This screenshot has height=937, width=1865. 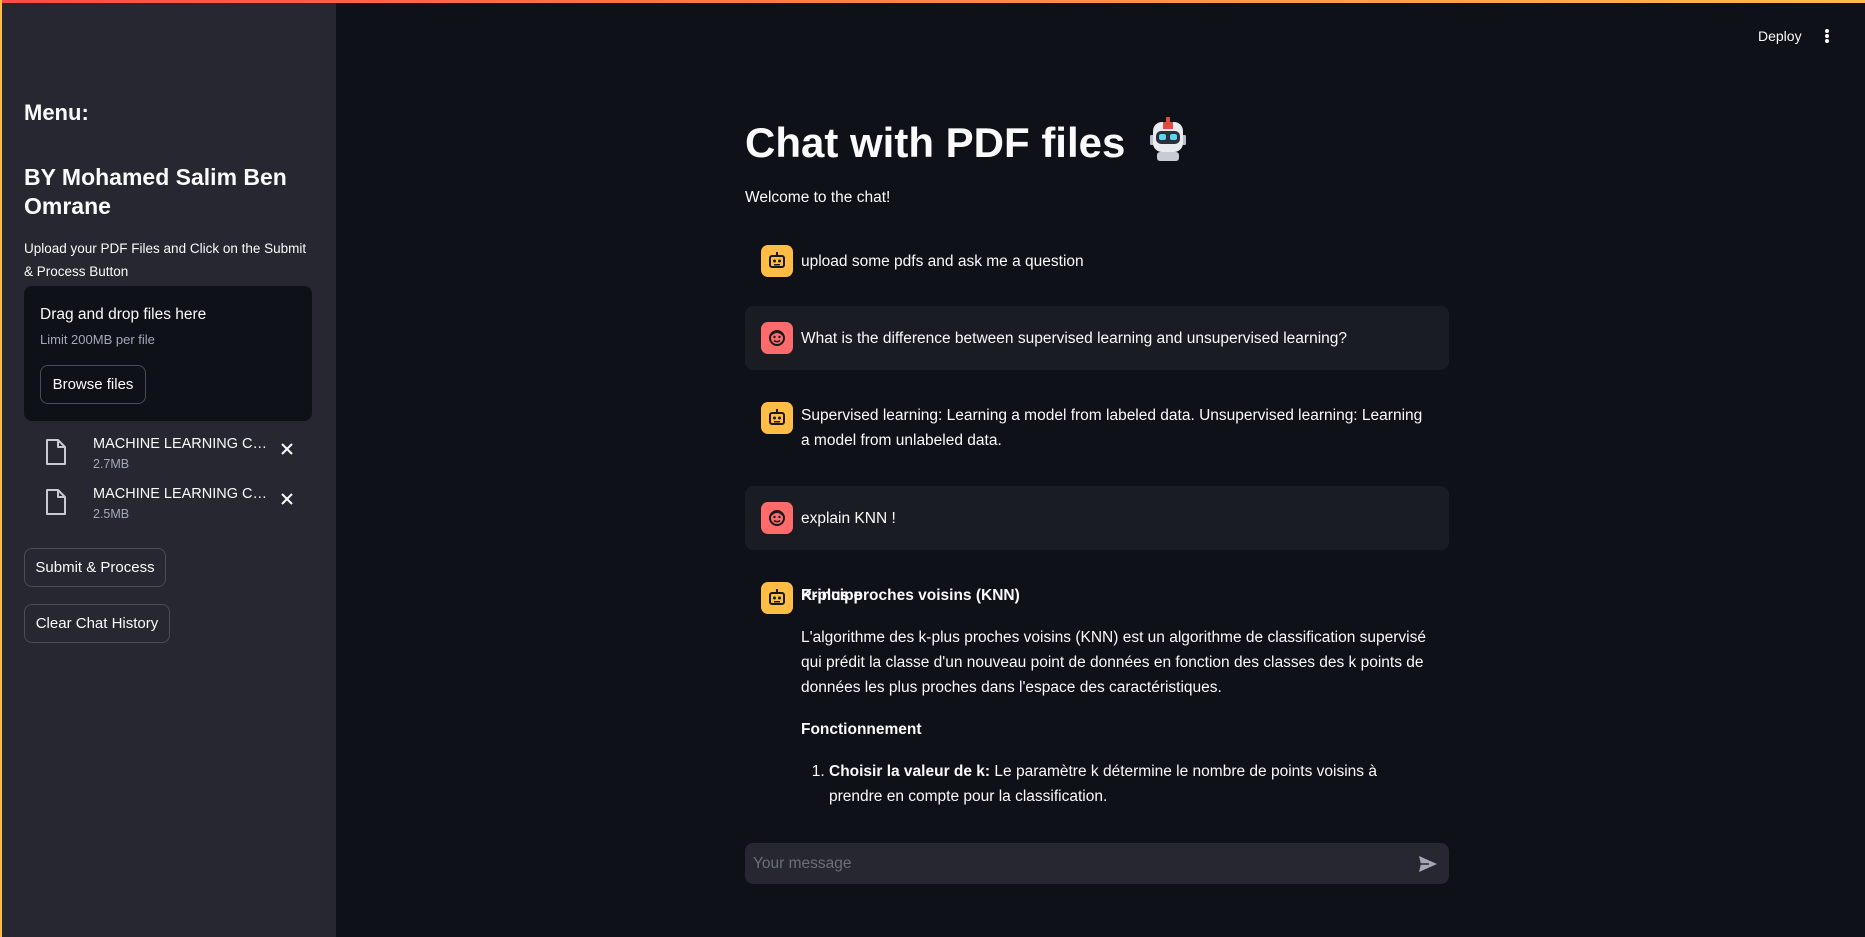 I want to click on chat-input-box, so click(x=1097, y=863).